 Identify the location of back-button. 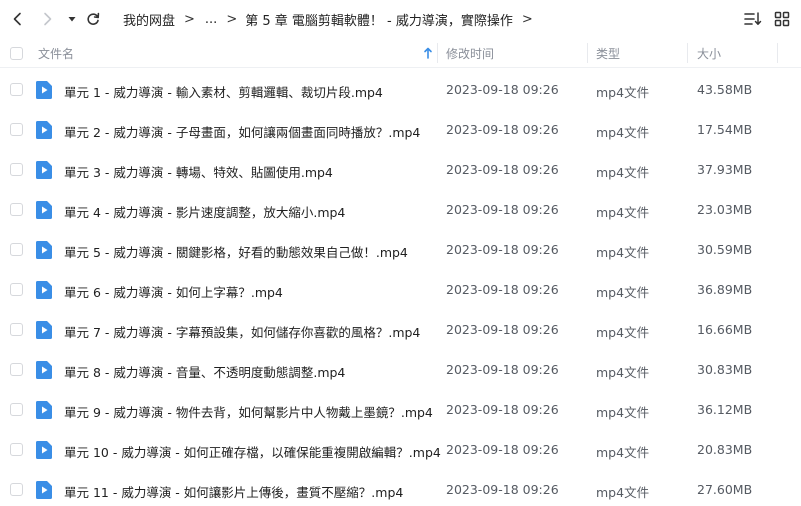
(18, 19).